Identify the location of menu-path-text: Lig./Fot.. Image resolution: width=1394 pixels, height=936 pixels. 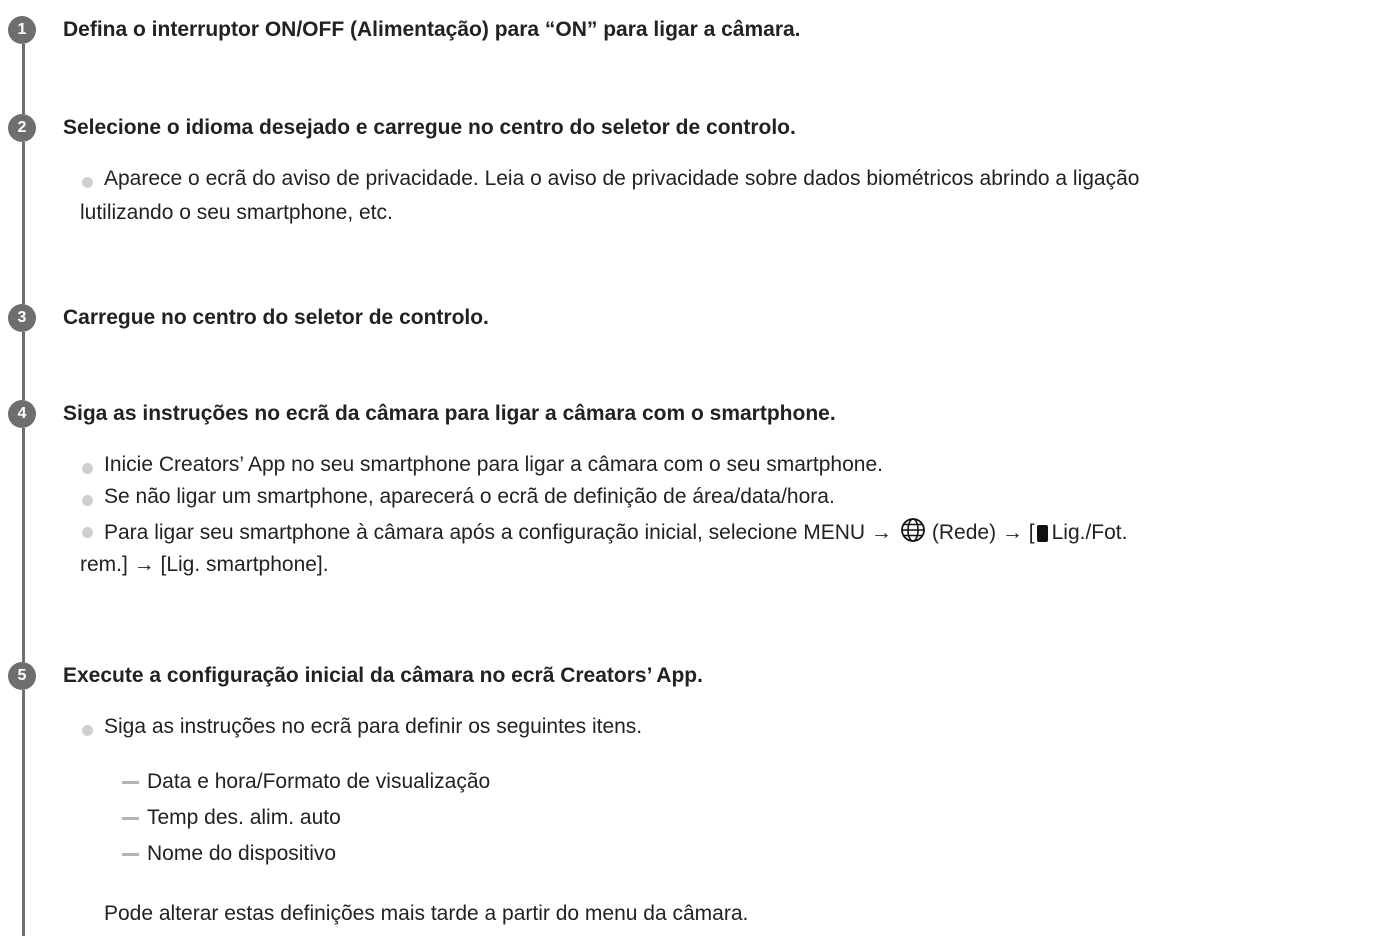
(1089, 532).